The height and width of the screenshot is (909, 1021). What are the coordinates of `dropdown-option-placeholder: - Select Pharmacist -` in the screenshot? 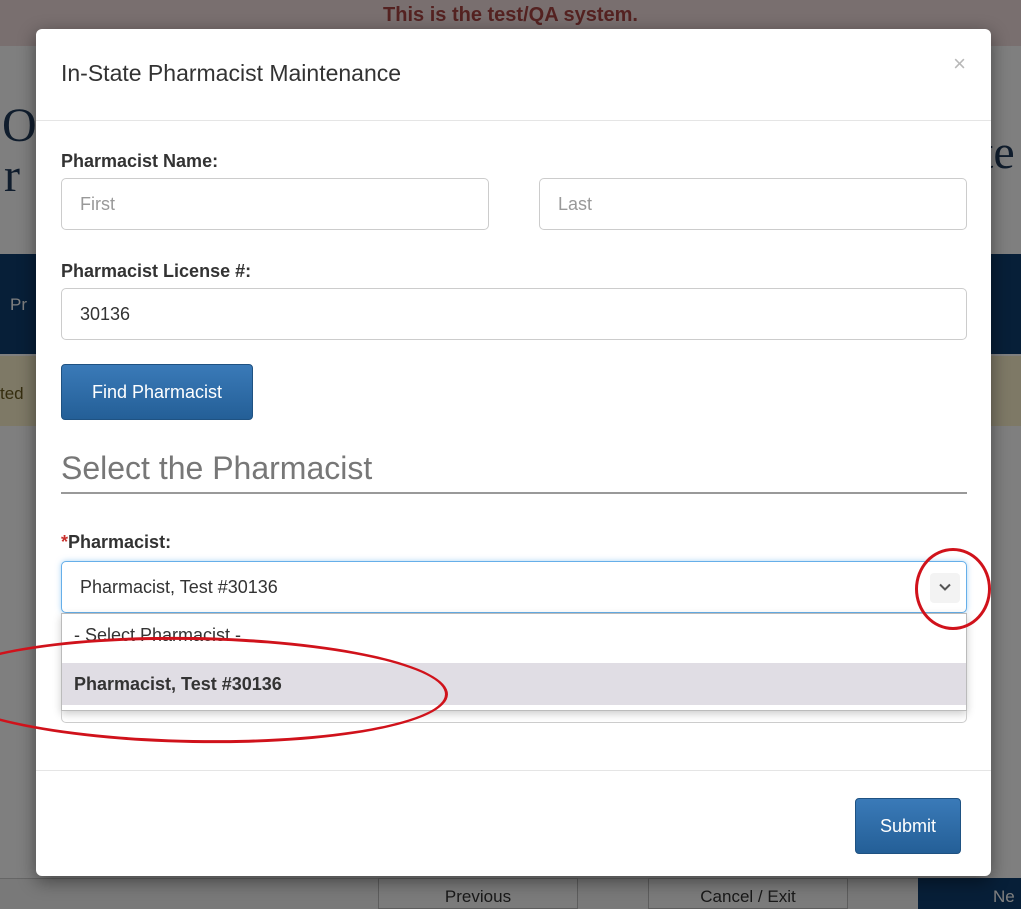 It's located at (514, 635).